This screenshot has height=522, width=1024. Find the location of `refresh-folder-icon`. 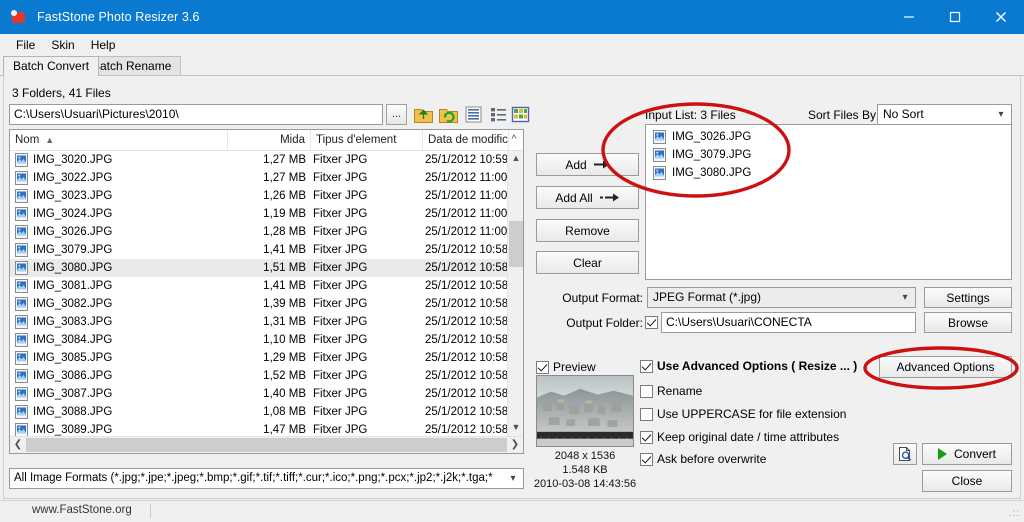

refresh-folder-icon is located at coordinates (448, 114).